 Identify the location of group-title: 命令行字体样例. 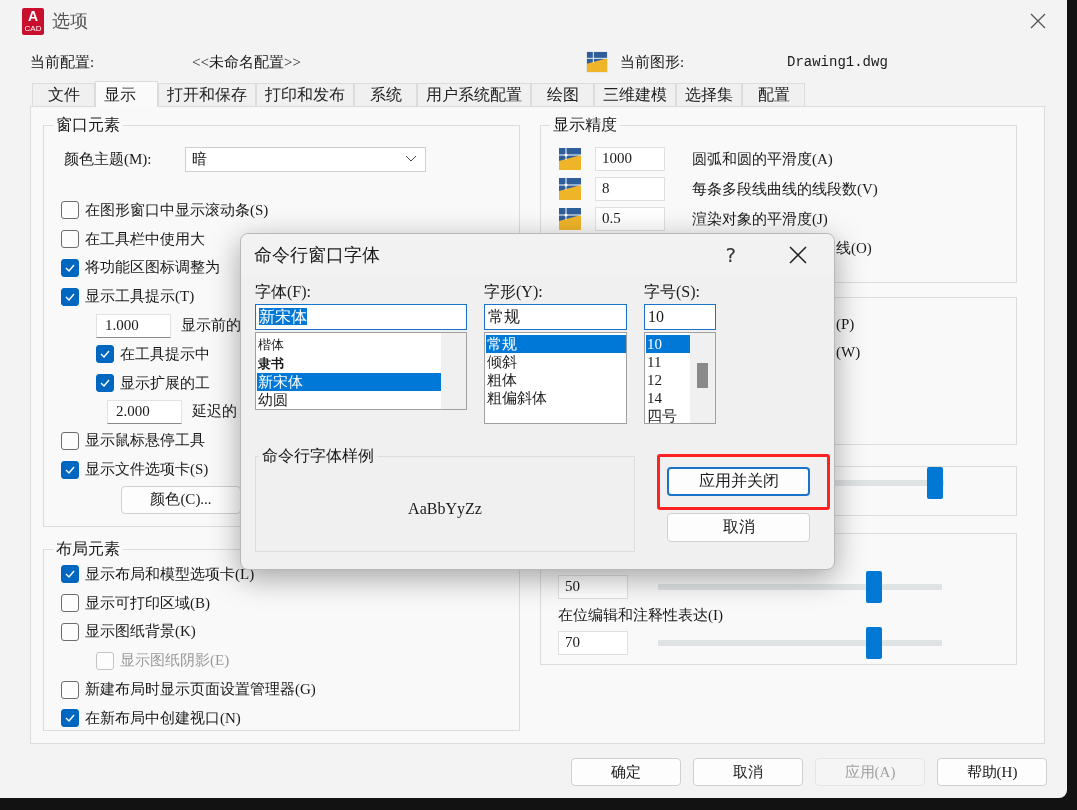
(318, 456).